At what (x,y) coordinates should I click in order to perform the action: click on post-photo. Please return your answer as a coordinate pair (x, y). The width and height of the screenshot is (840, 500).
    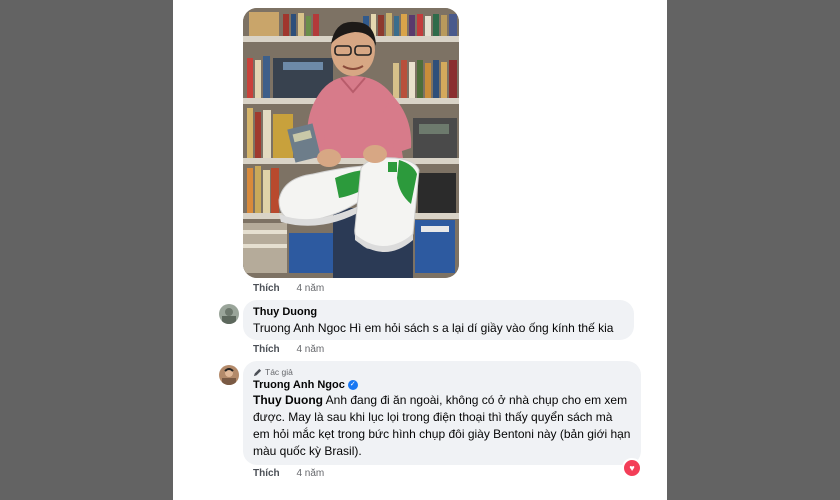
    Looking at the image, I should click on (351, 143).